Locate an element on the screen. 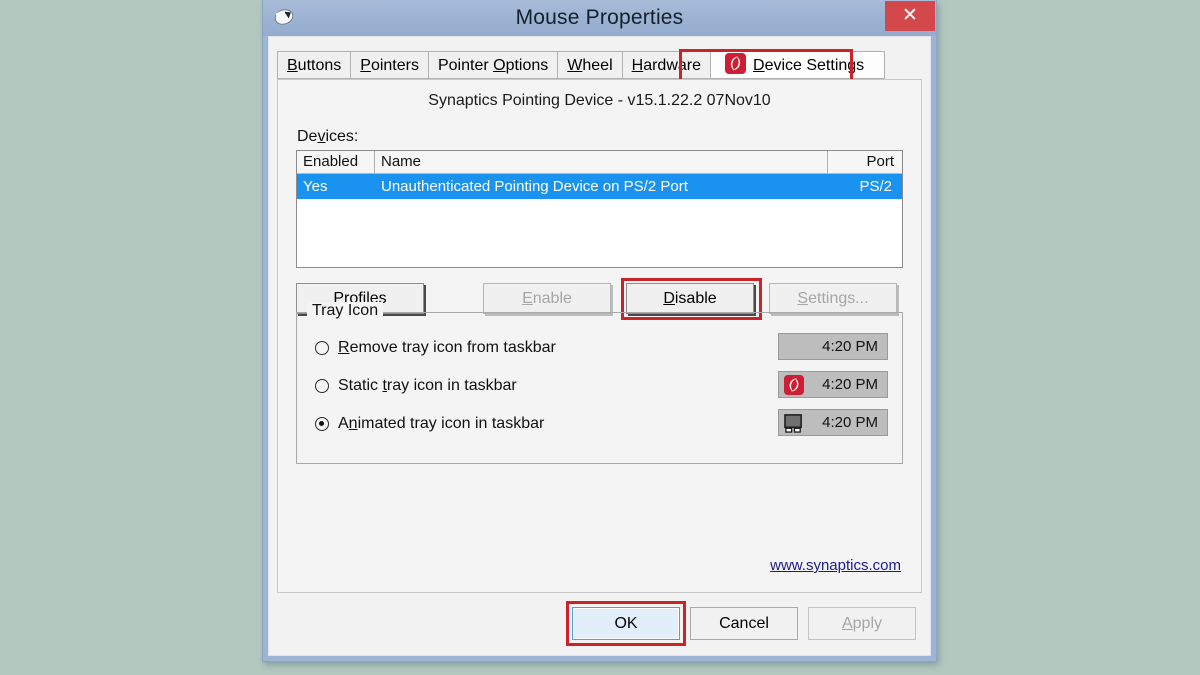 This screenshot has height=675, width=1200. tab-wheel-label: heel is located at coordinates (597, 65).